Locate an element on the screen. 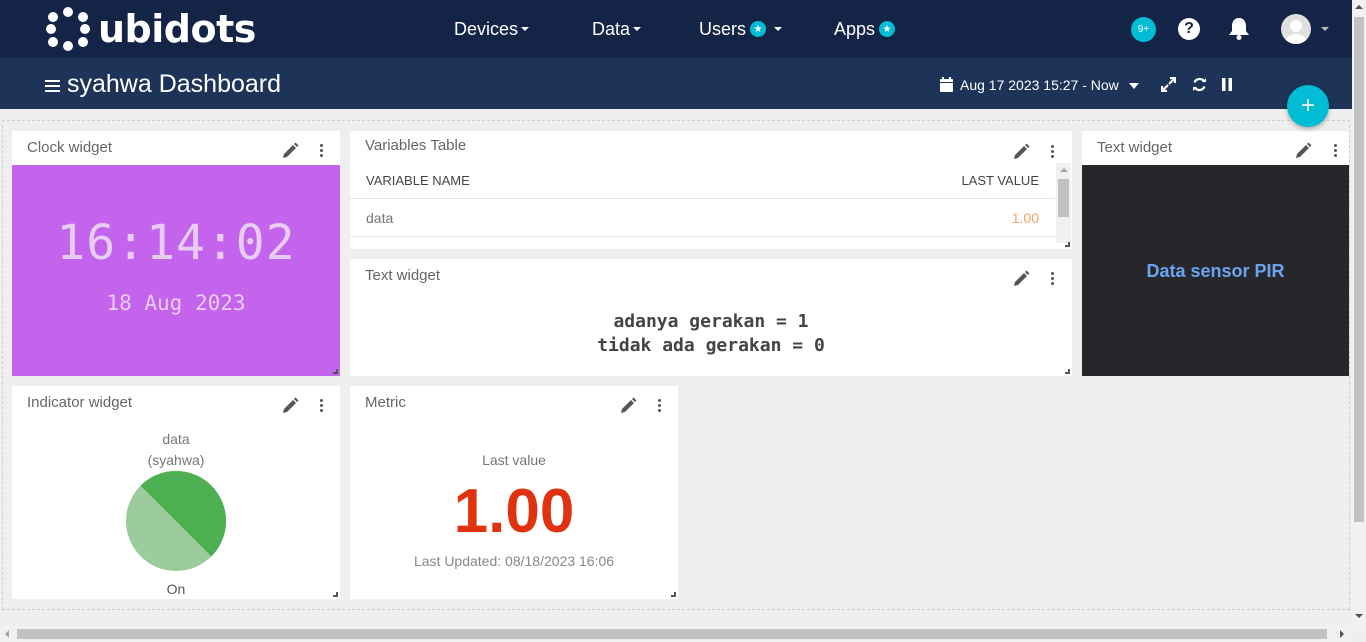  horizontal-scrollbar is located at coordinates (676, 634).